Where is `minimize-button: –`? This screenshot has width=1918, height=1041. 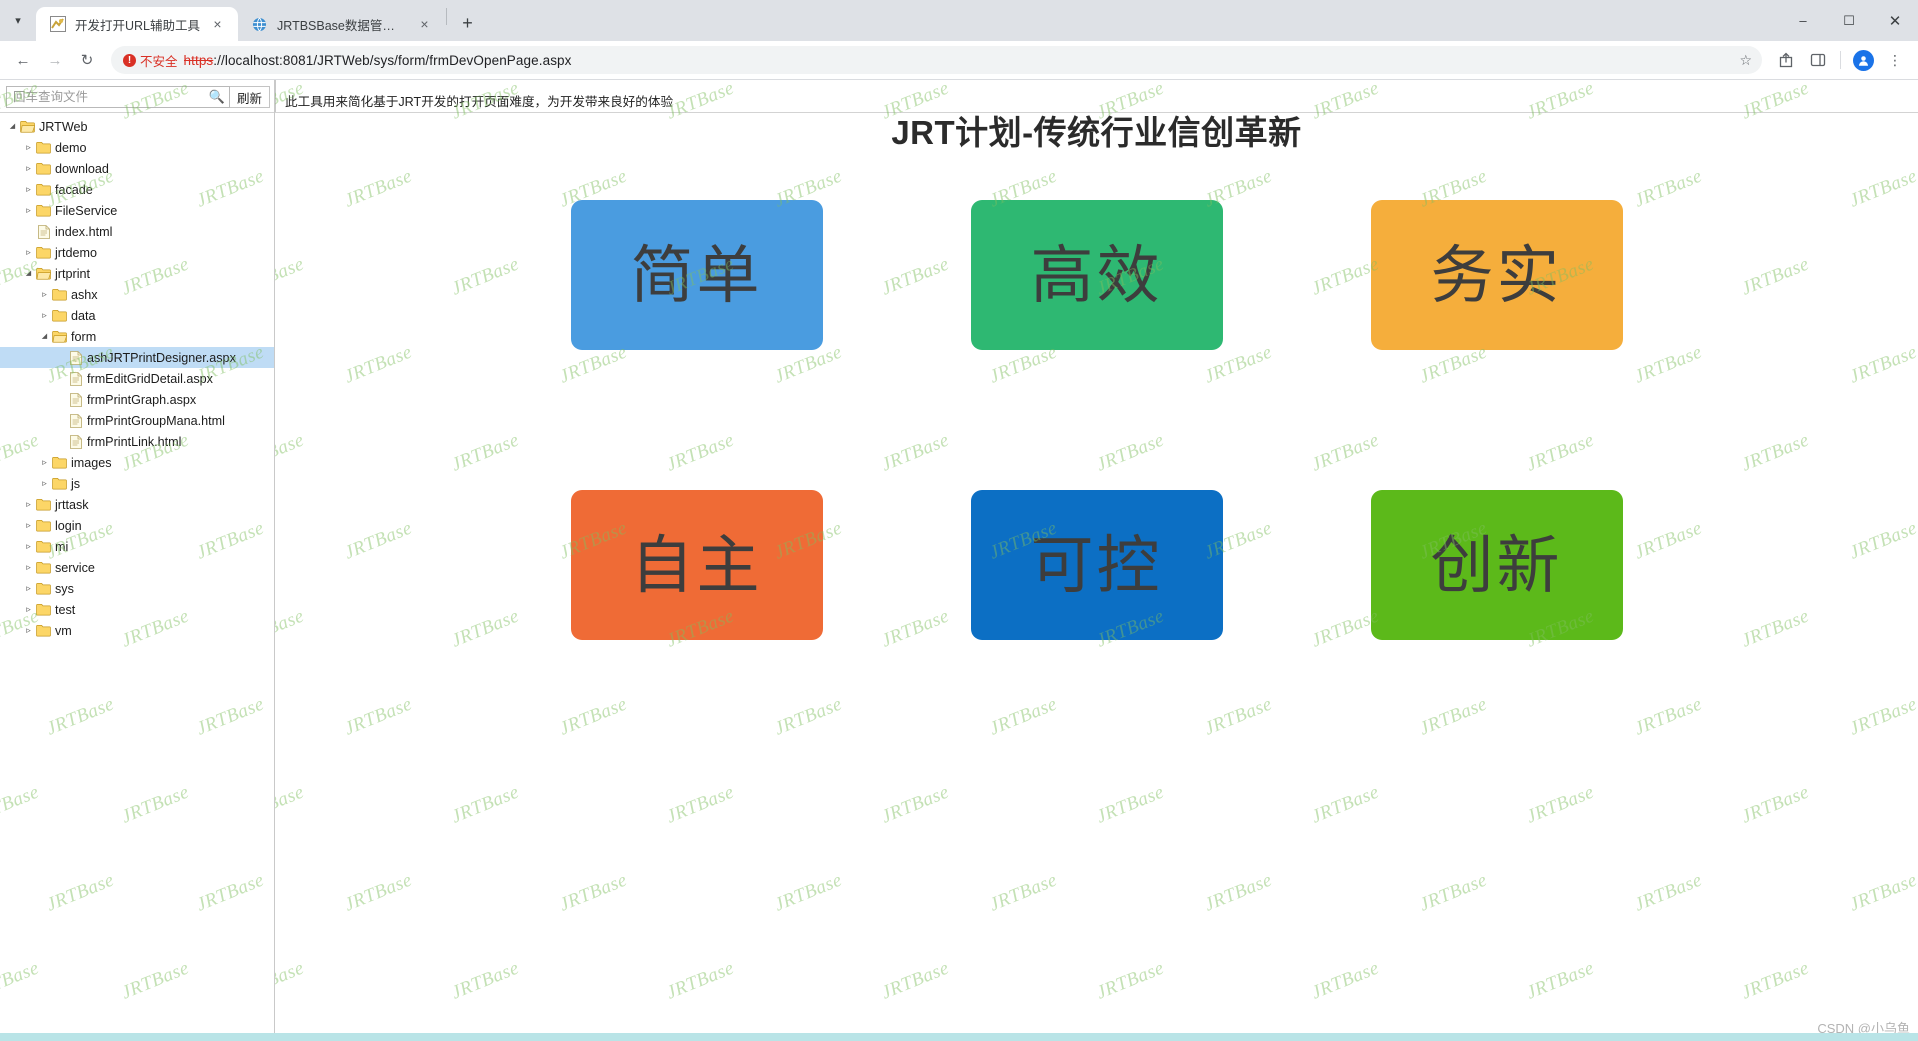 minimize-button: – is located at coordinates (1803, 20).